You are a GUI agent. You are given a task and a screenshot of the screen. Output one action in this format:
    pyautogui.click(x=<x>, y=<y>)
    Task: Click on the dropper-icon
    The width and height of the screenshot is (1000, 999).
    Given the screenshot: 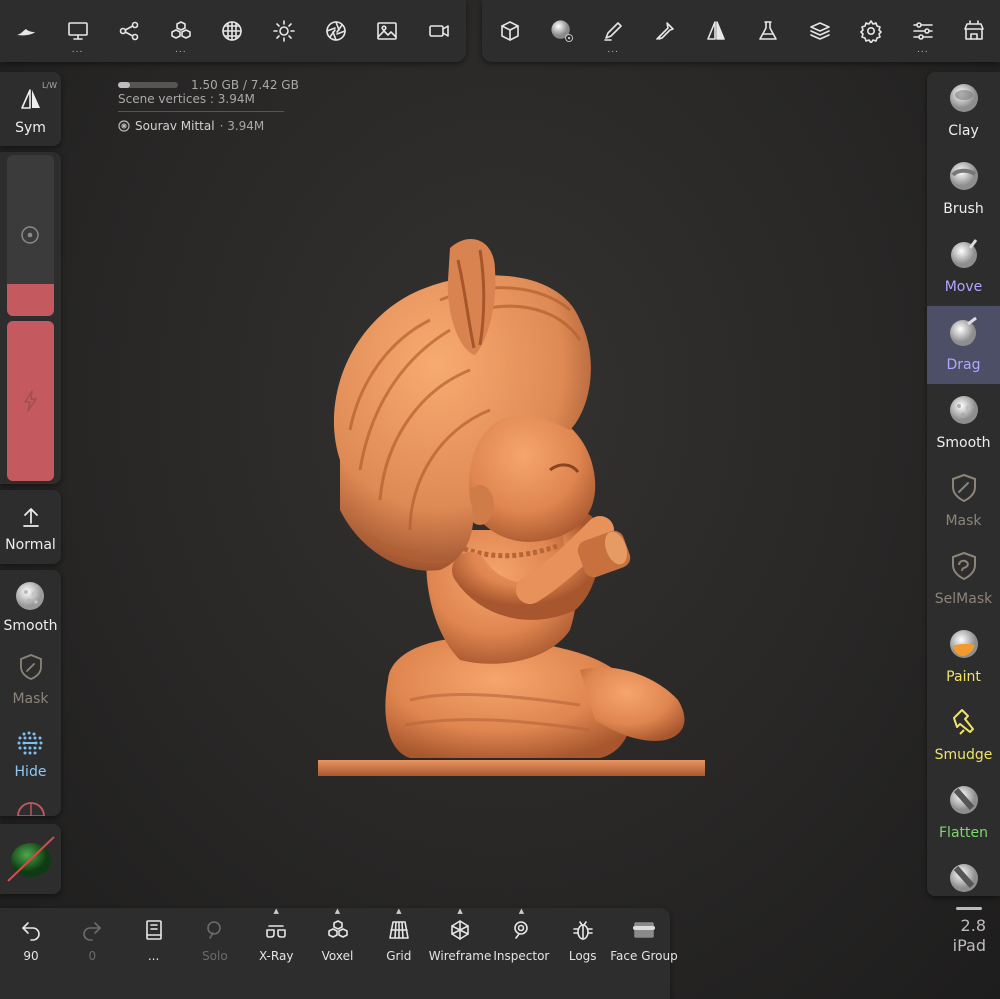 What is the action you would take?
    pyautogui.click(x=665, y=31)
    